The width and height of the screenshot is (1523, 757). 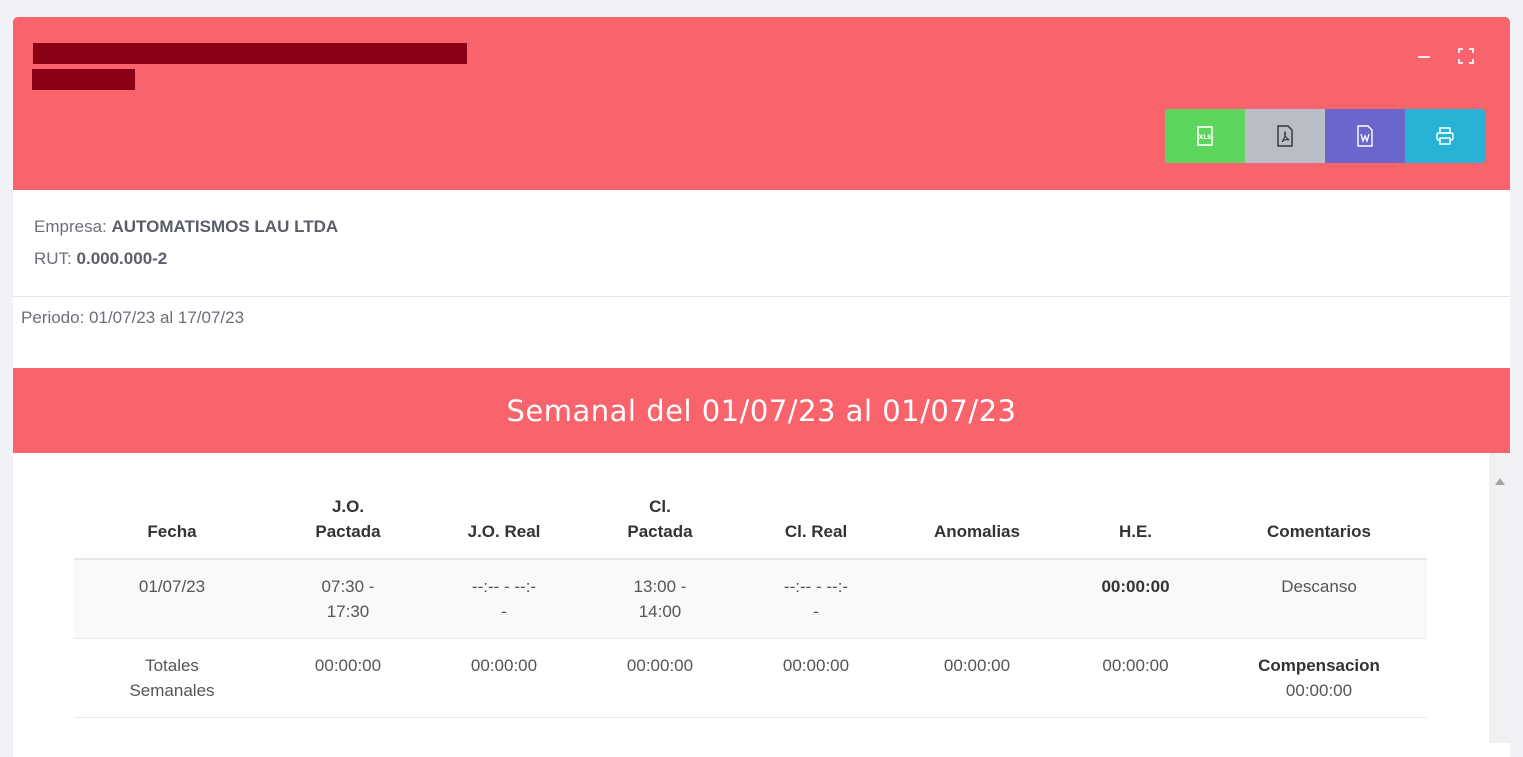 I want to click on col-anomalias: Anomalias, so click(x=977, y=518).